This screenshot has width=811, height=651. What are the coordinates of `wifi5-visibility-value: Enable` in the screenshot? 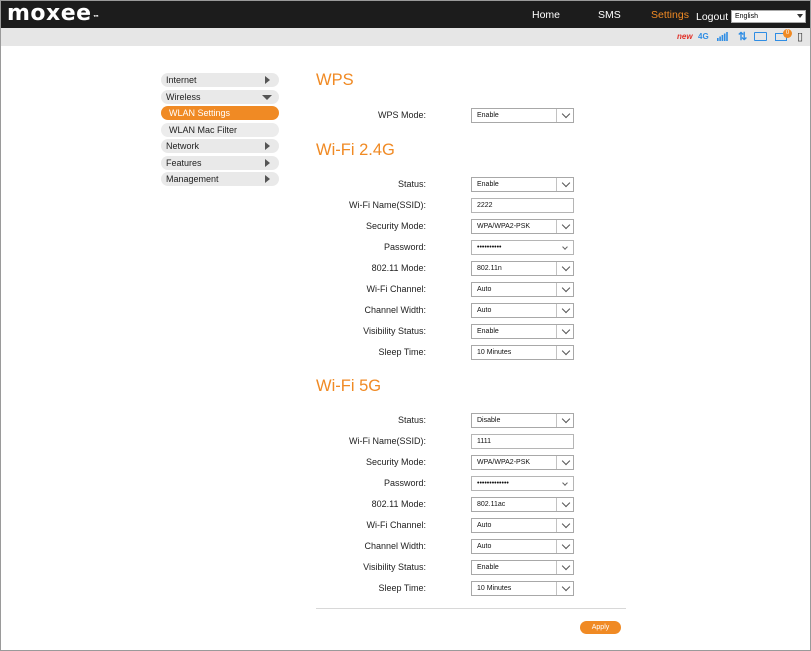 It's located at (488, 567).